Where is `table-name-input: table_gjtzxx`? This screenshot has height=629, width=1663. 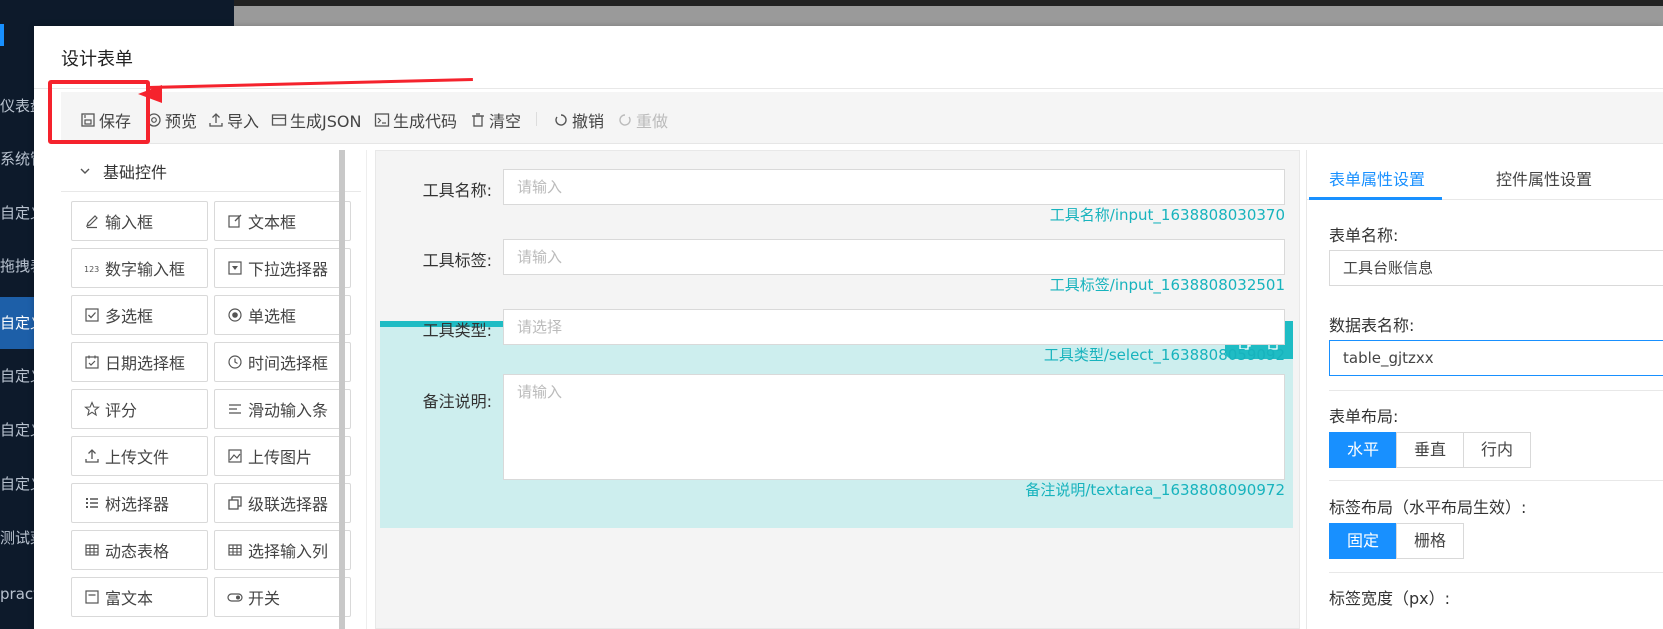
table-name-input: table_gjtzxx is located at coordinates (1496, 358).